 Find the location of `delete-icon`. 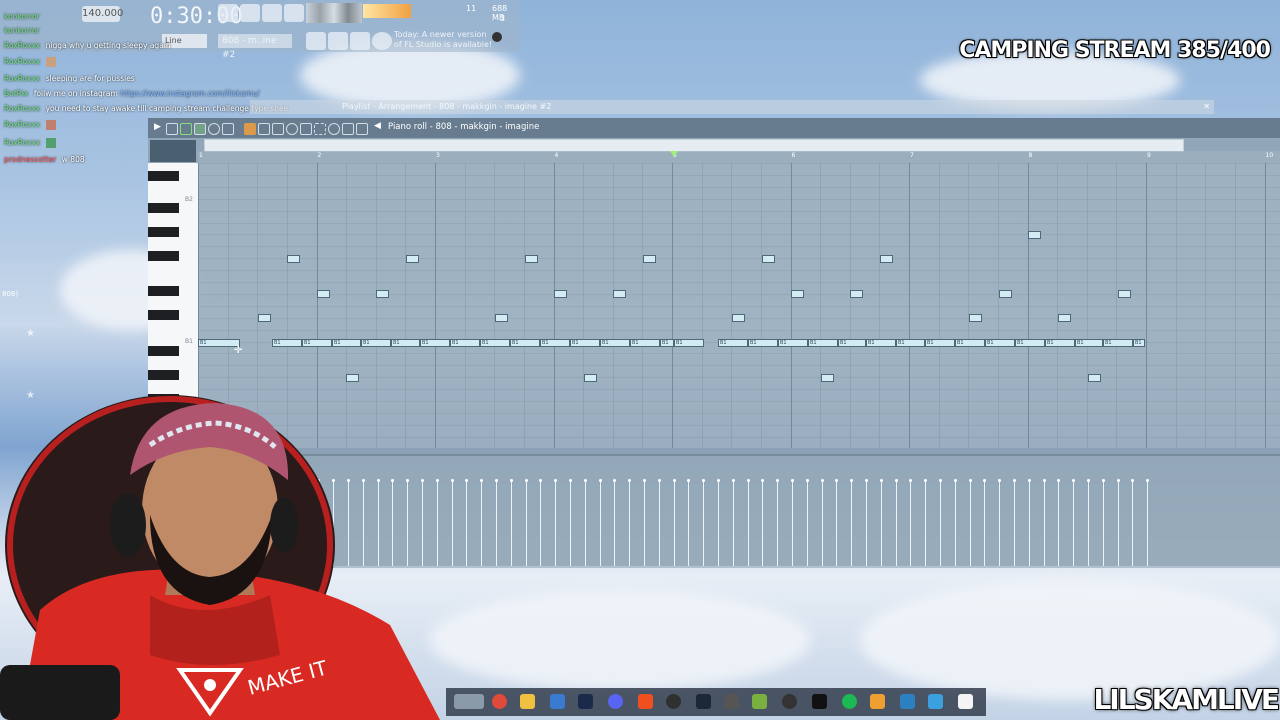

delete-icon is located at coordinates (278, 129).